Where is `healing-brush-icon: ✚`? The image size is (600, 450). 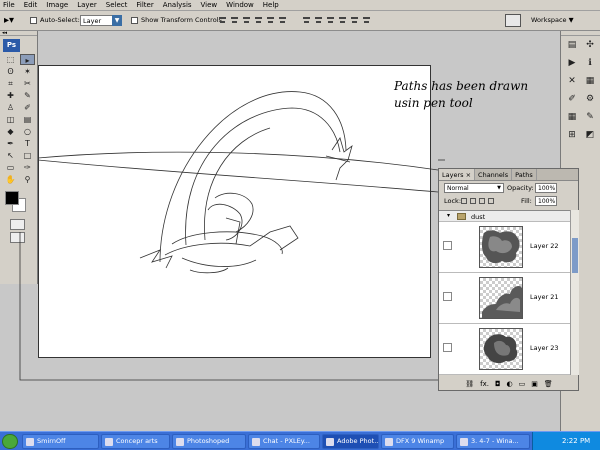 healing-brush-icon: ✚ is located at coordinates (10, 95).